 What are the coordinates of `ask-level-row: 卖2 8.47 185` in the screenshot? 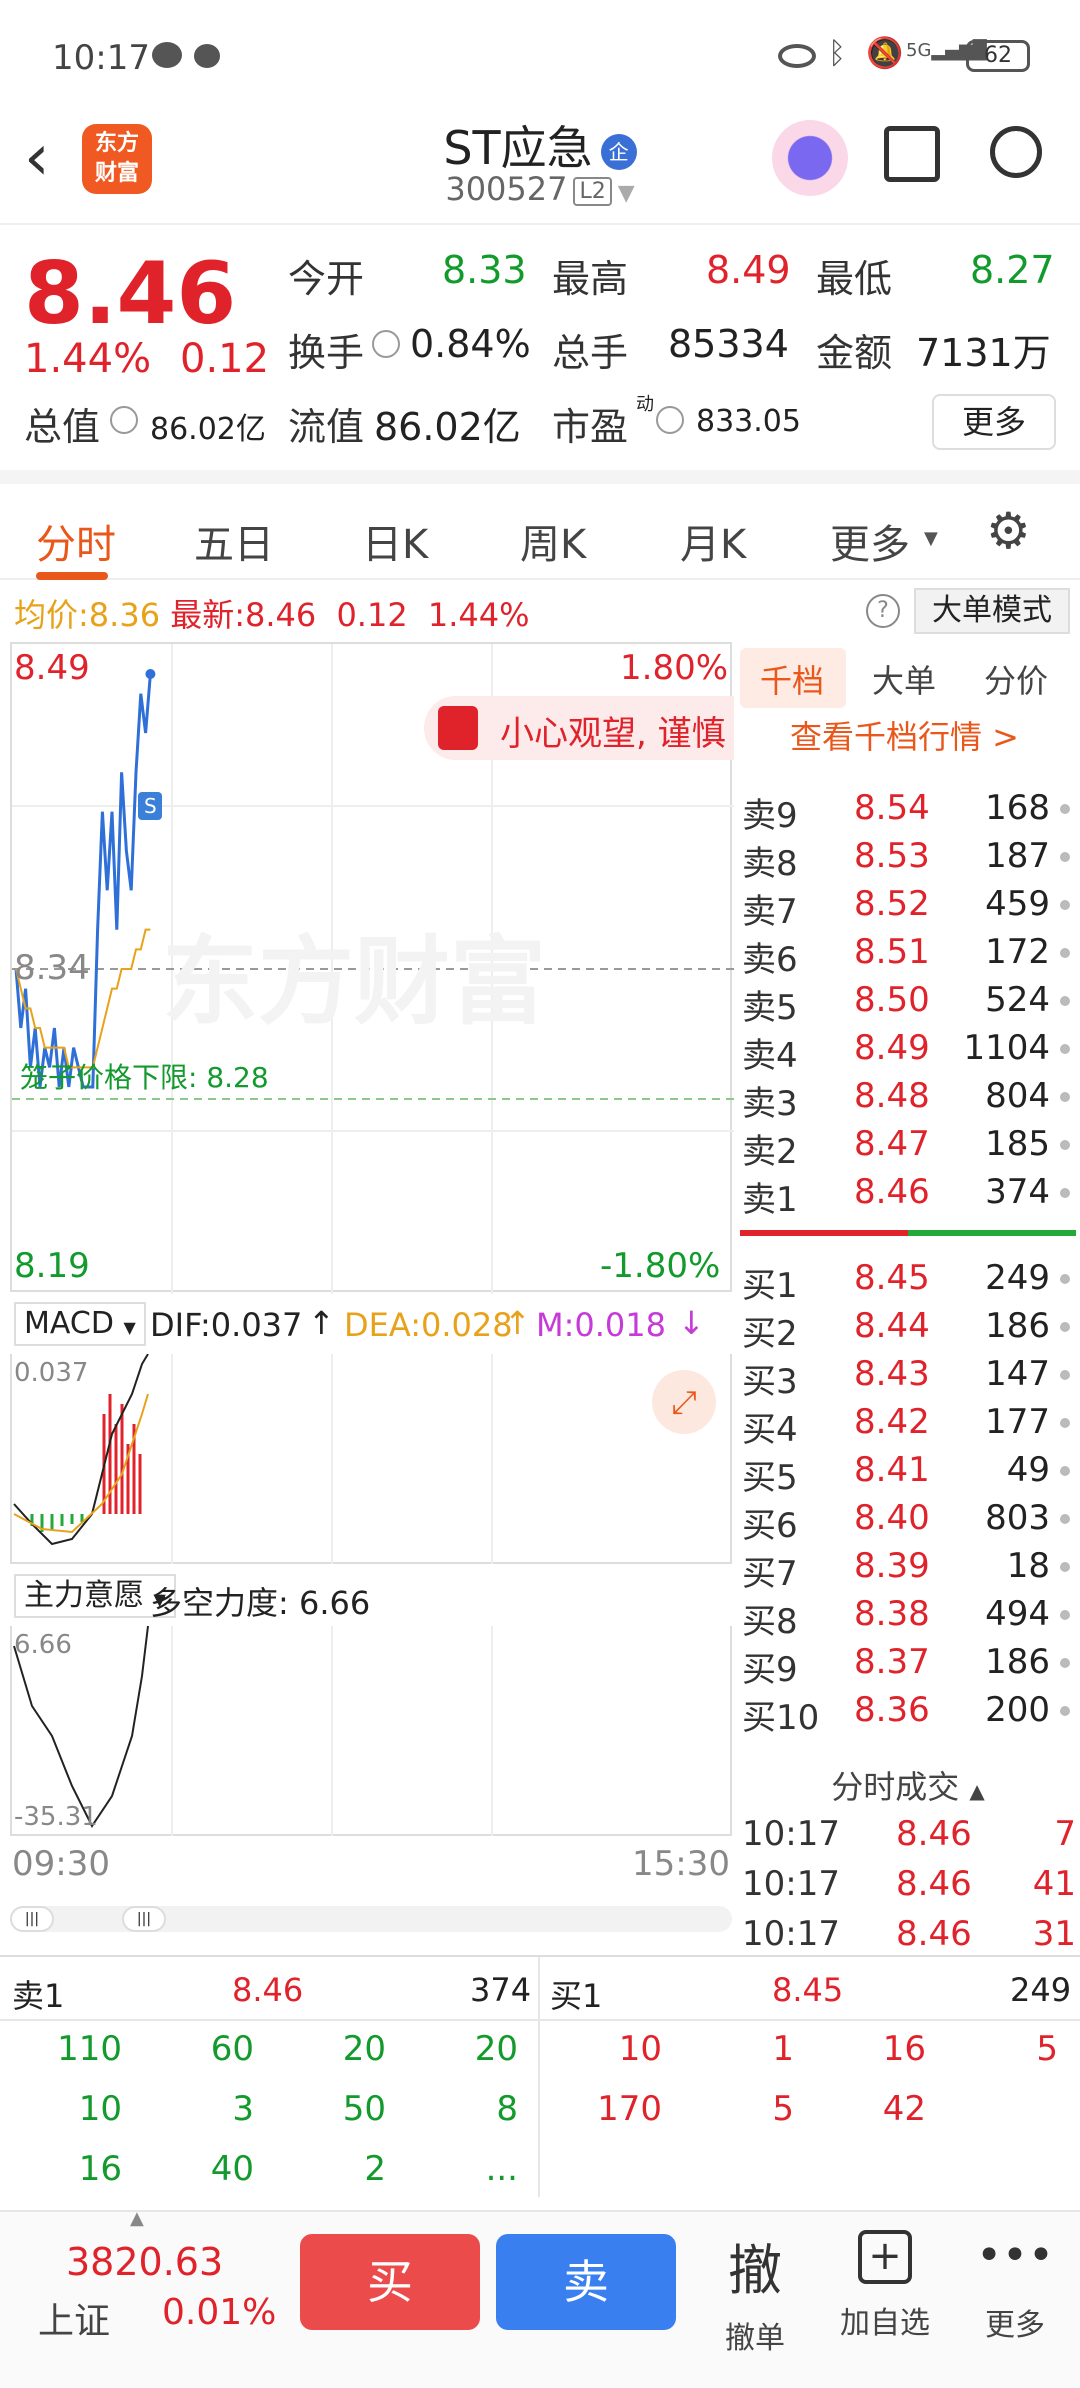 It's located at (908, 1146).